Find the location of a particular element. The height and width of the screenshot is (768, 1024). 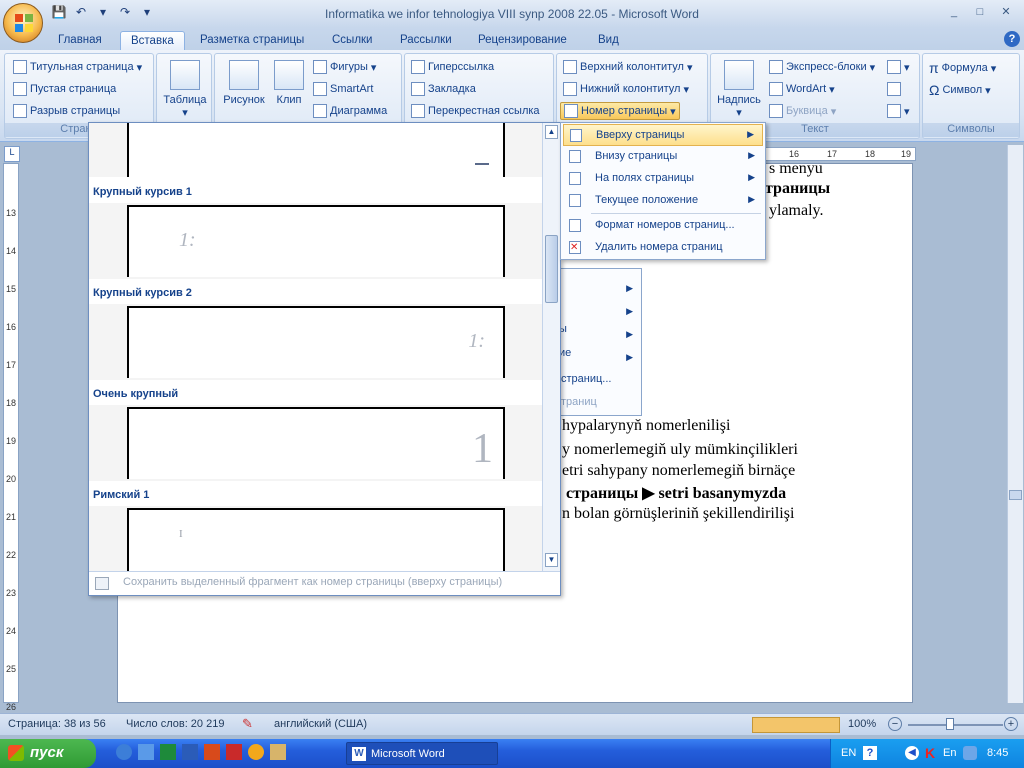

help-icon: ? is located at coordinates (1012, 39).